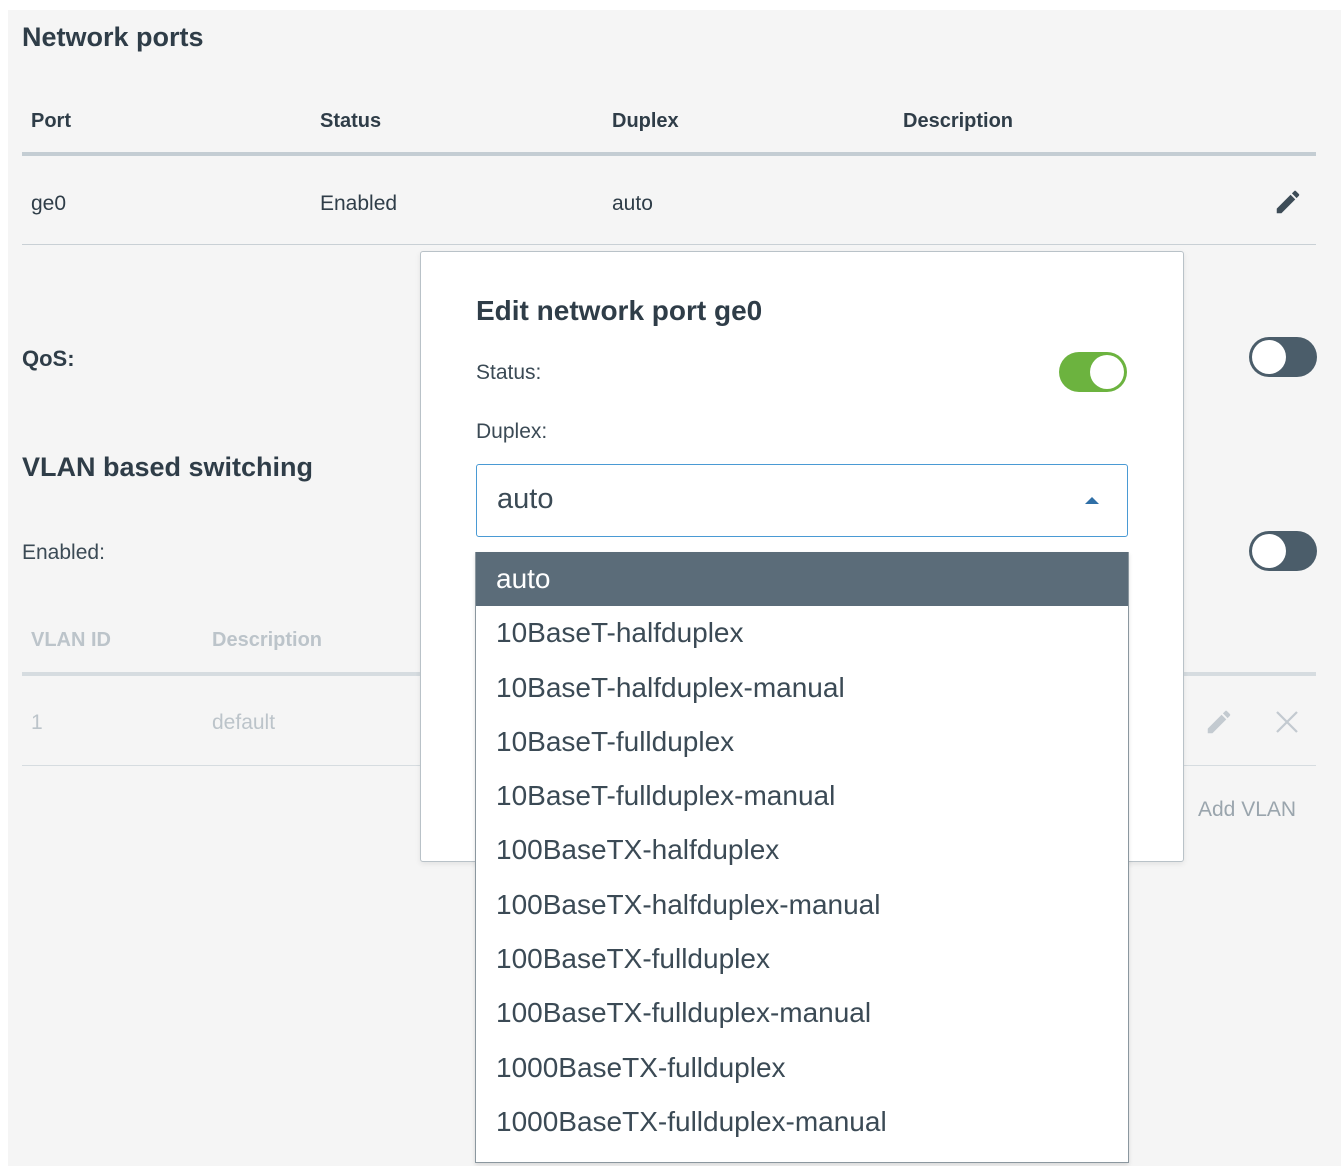 This screenshot has width=1341, height=1166. What do you see at coordinates (802, 1122) in the screenshot?
I see `dropdown-option: 1000BaseTX-fullduplex-manual` at bounding box center [802, 1122].